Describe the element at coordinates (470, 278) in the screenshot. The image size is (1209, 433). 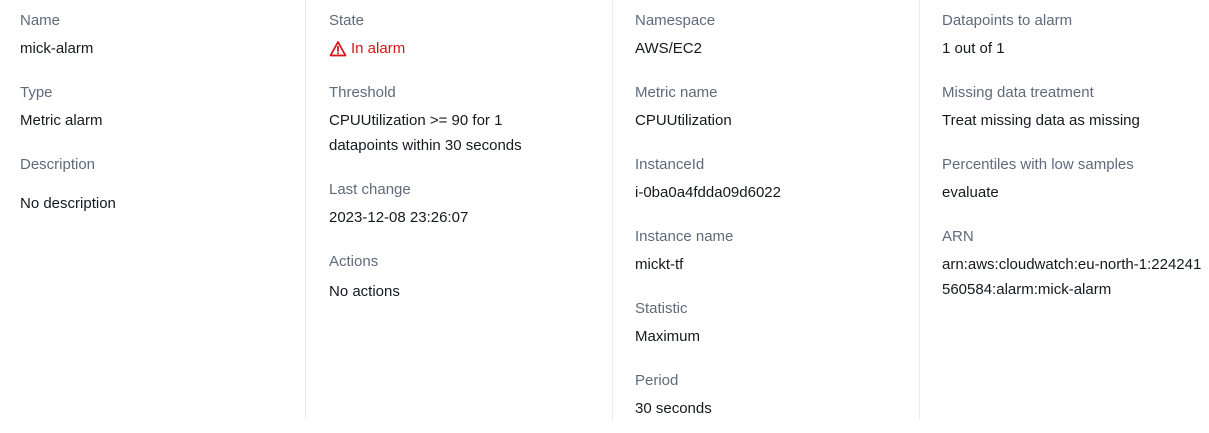
I see `actions-field: Actions No actions` at that location.